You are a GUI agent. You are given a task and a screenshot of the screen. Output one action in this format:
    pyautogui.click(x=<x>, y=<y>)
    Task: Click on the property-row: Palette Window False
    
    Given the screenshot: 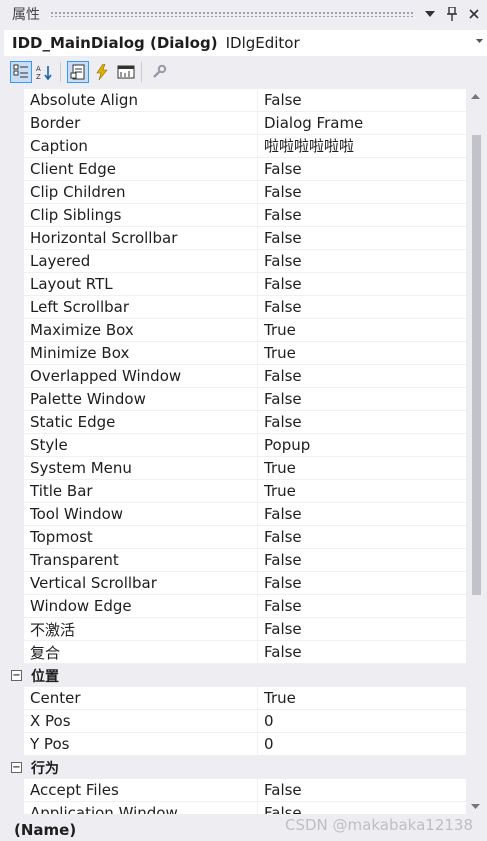 What is the action you would take?
    pyautogui.click(x=237, y=399)
    